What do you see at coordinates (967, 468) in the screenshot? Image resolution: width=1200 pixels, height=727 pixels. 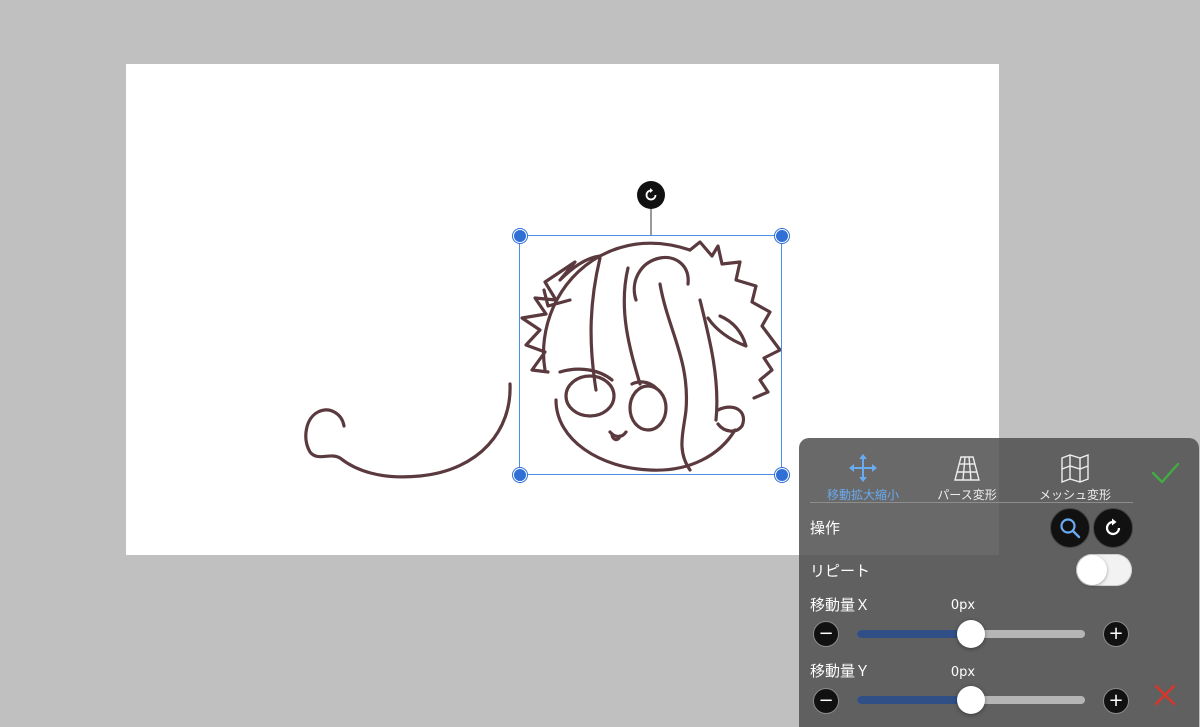 I see `perspective-grid-icon` at bounding box center [967, 468].